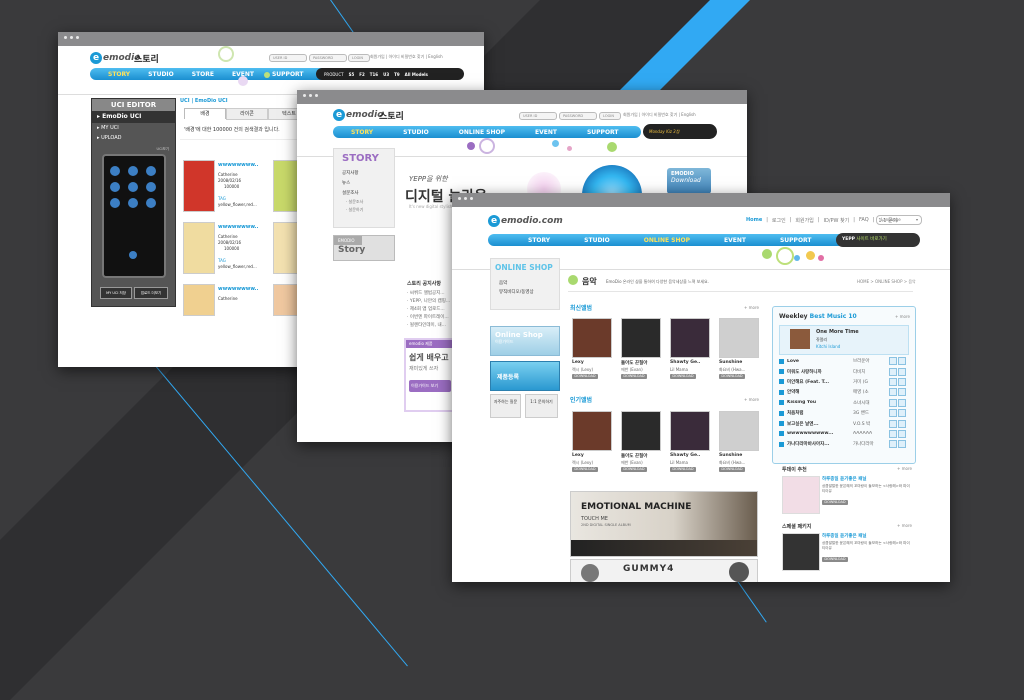 The image size is (1024, 700). Describe the element at coordinates (364, 173) in the screenshot. I see `side-menu-notice: 공지사항` at that location.